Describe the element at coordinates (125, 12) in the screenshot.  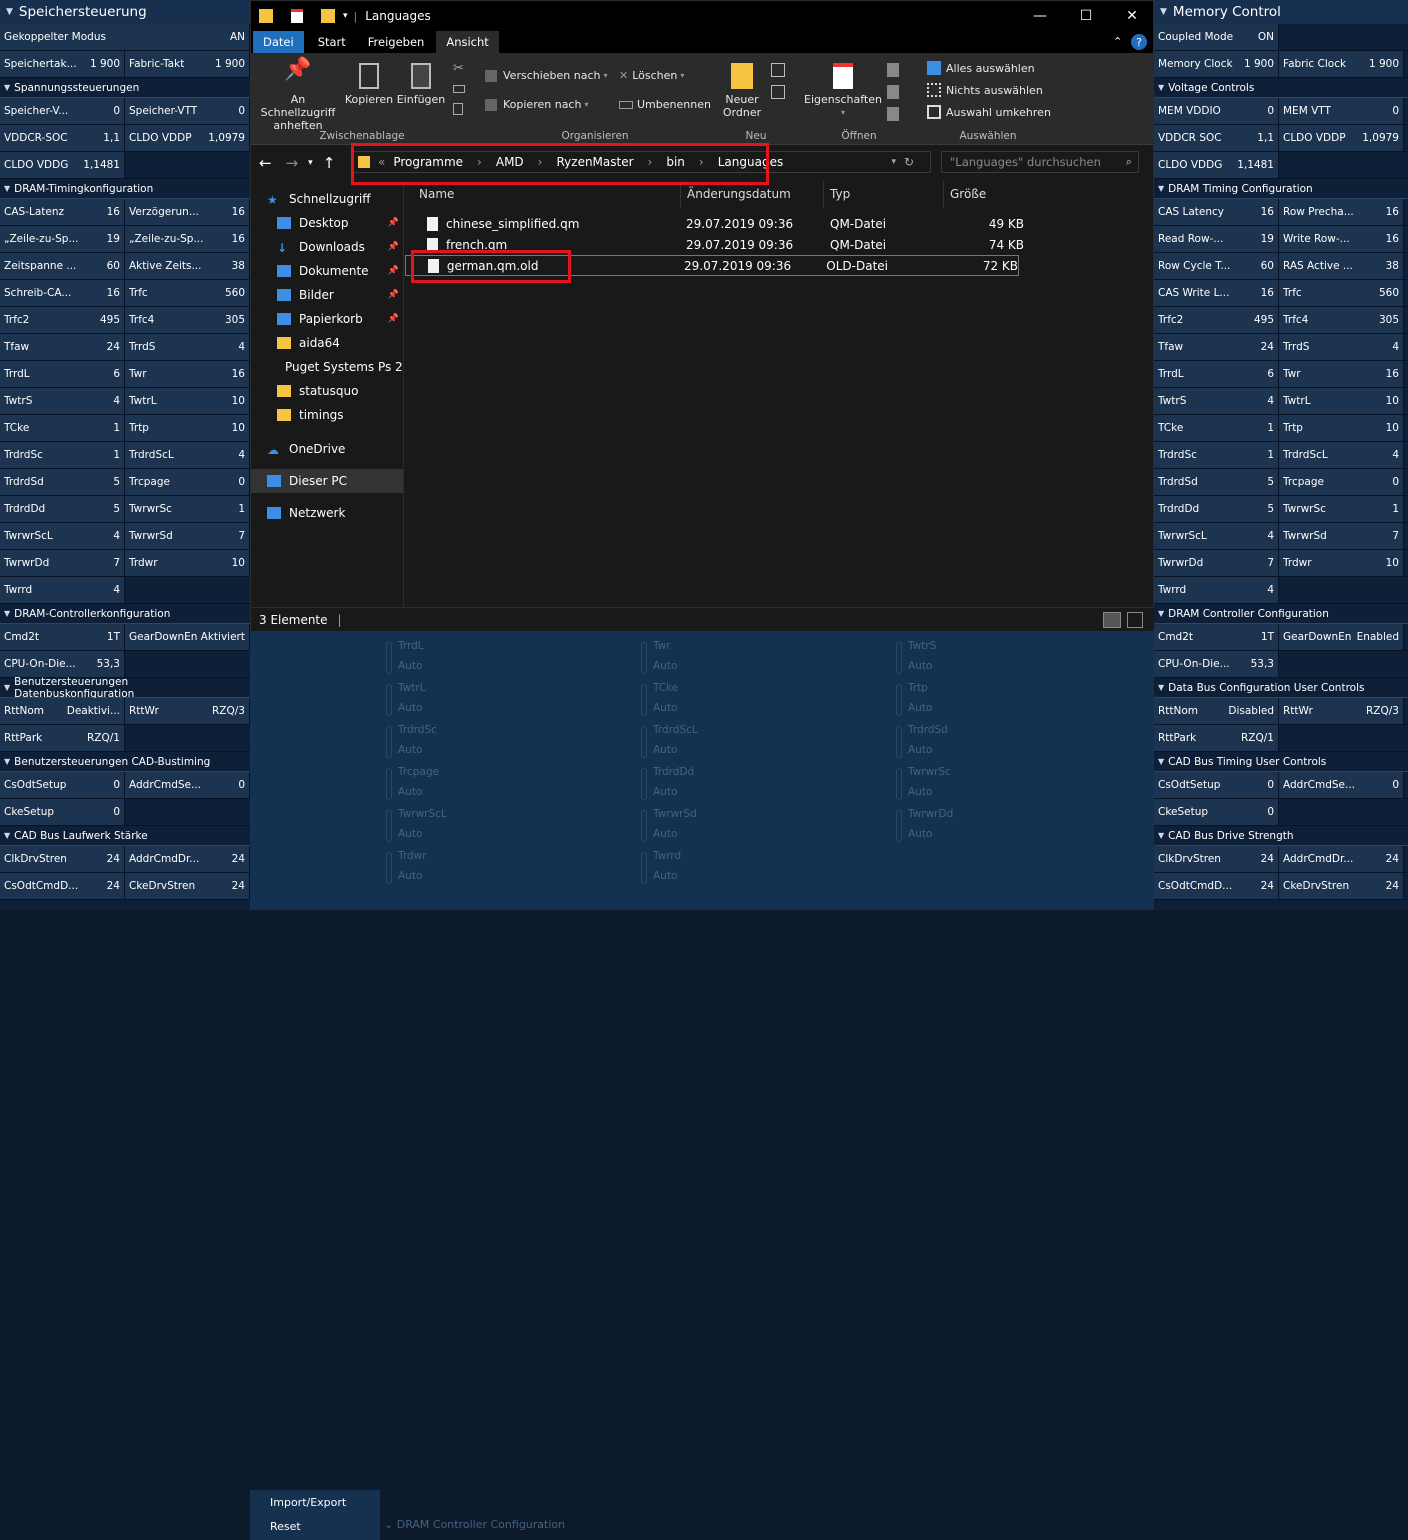
I see `left-panel-header: ▼ Speichersteuerung` at that location.